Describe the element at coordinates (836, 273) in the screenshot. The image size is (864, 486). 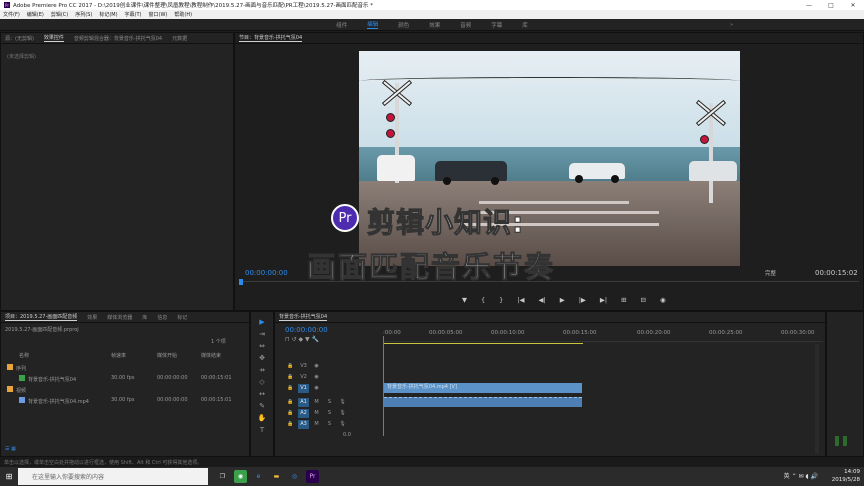
I see `duration-timecode: 00:00:15:02` at that location.